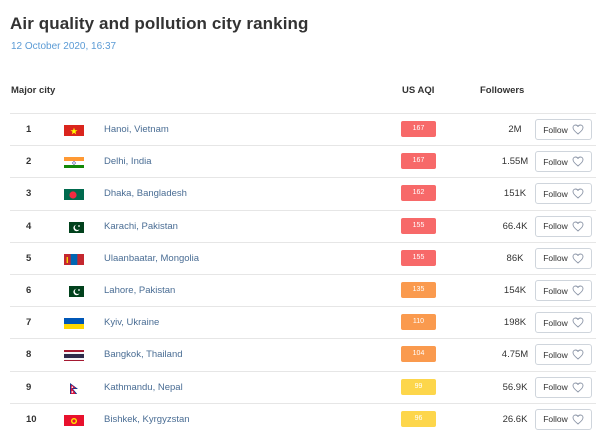 This screenshot has height=436, width=608. I want to click on aqi-badge: 162, so click(418, 193).